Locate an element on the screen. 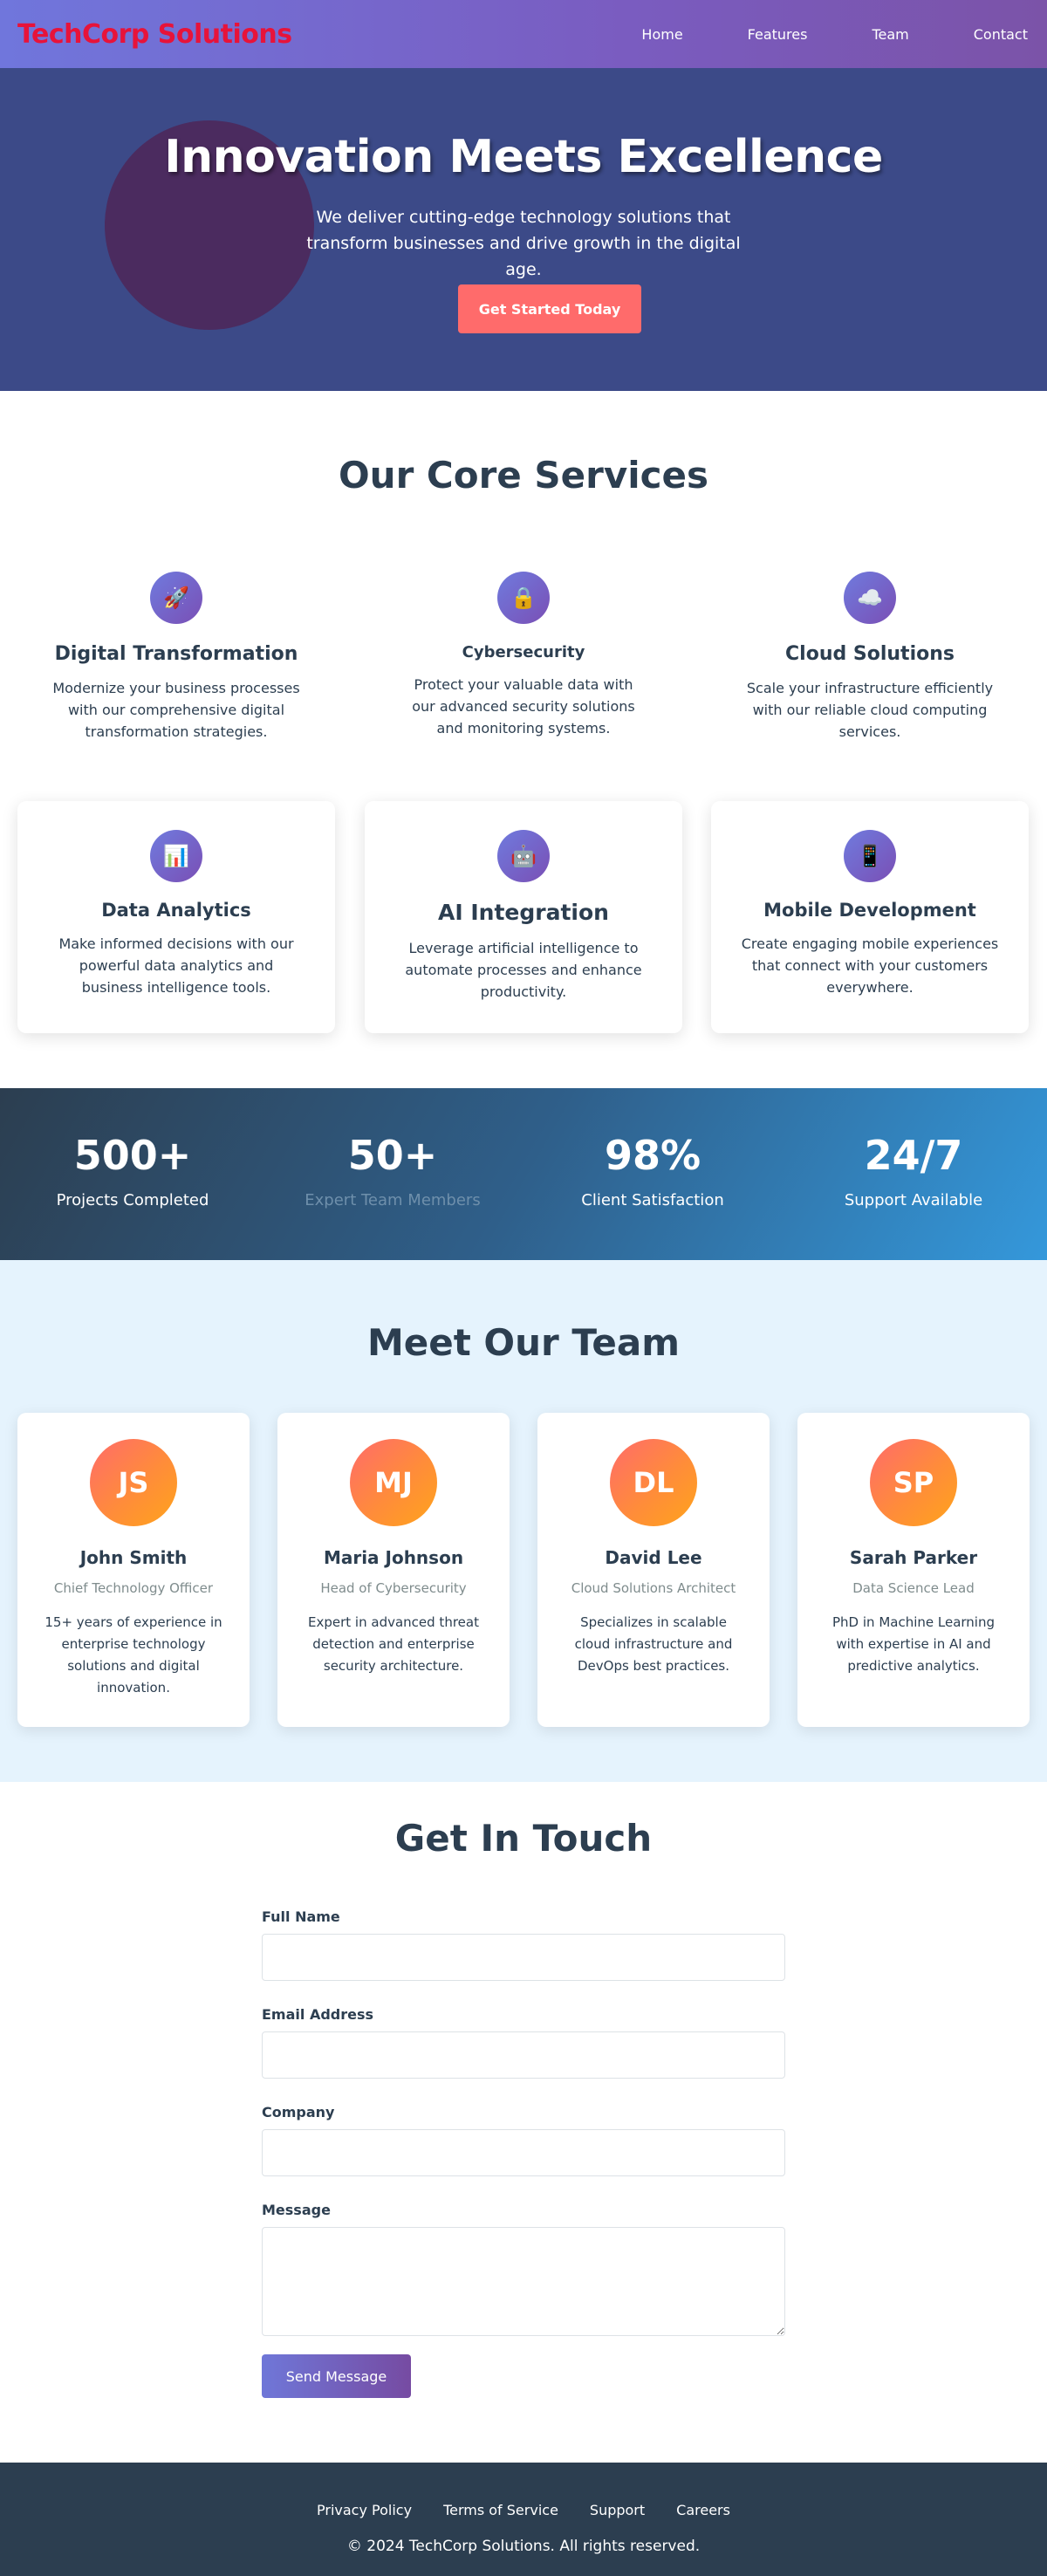 This screenshot has height=2576, width=1047. stat-value: 24/7 is located at coordinates (914, 1155).